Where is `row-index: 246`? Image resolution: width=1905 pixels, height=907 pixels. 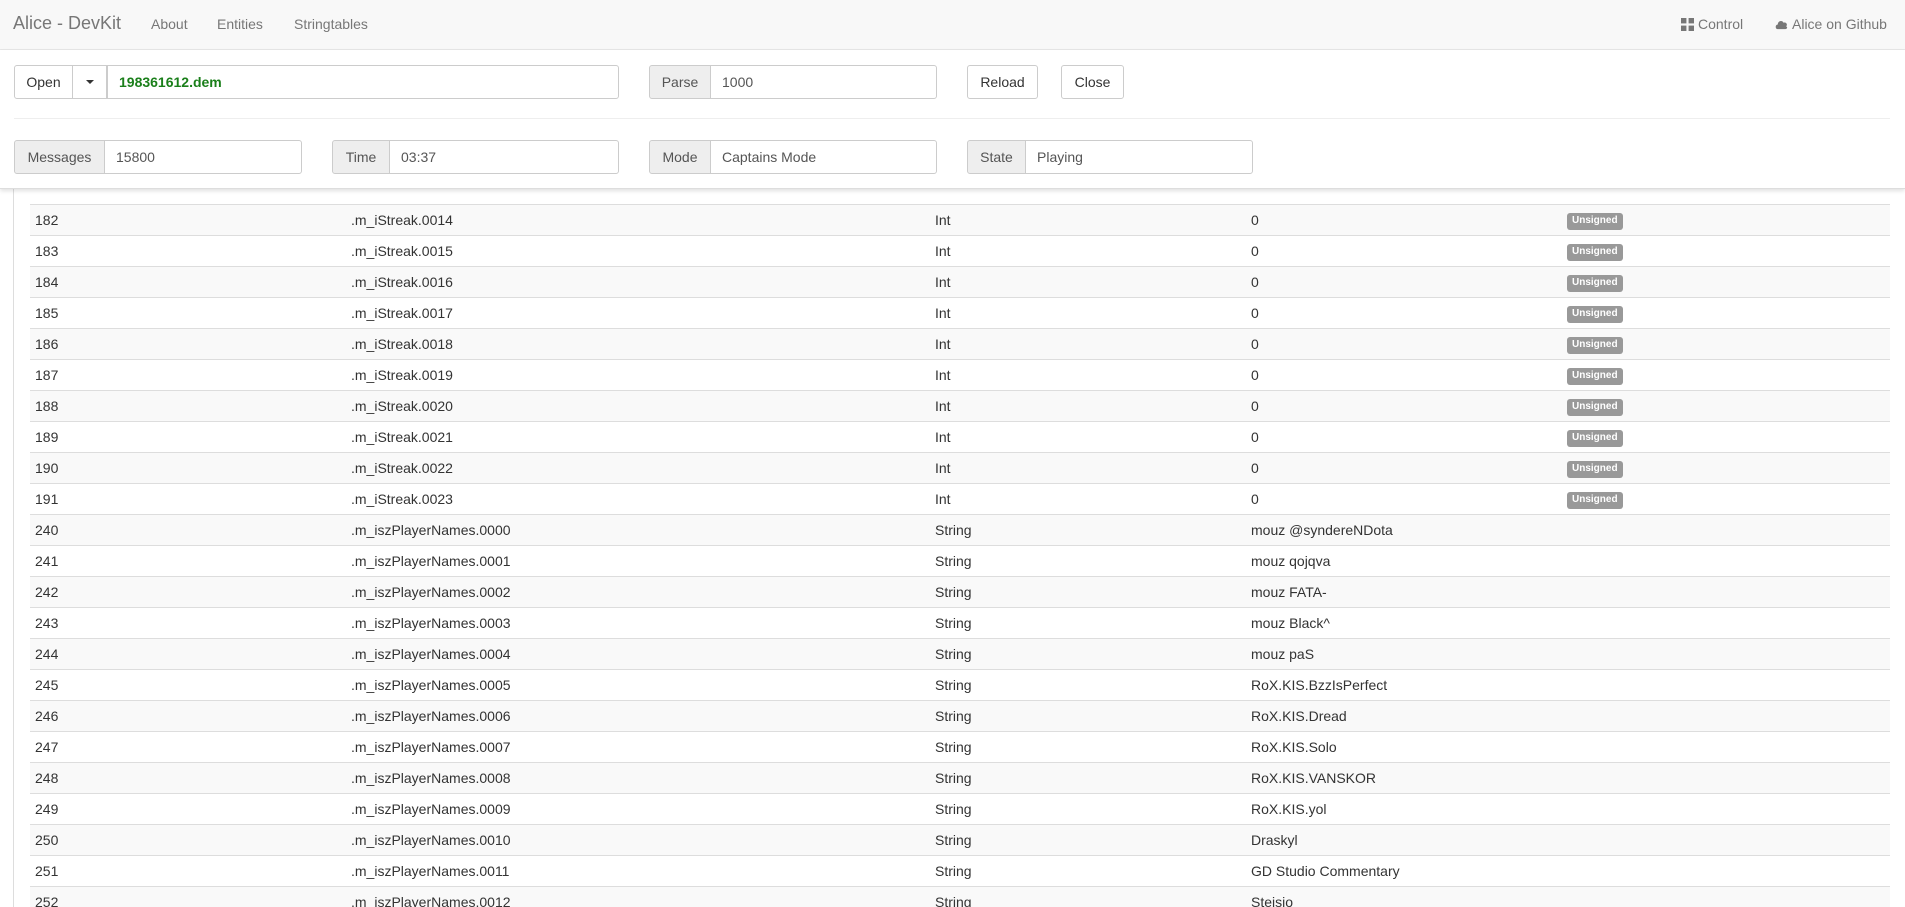 row-index: 246 is located at coordinates (188, 716).